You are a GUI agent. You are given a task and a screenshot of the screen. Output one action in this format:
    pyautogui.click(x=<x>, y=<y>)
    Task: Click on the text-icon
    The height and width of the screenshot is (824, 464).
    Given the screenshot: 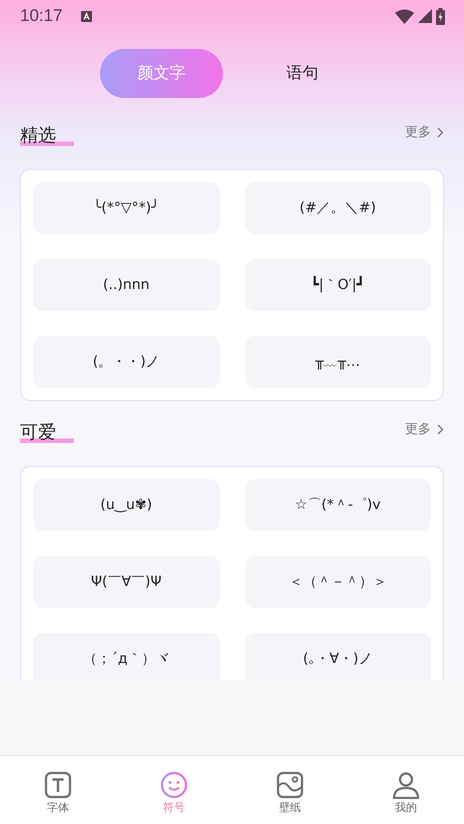 What is the action you would take?
    pyautogui.click(x=58, y=785)
    